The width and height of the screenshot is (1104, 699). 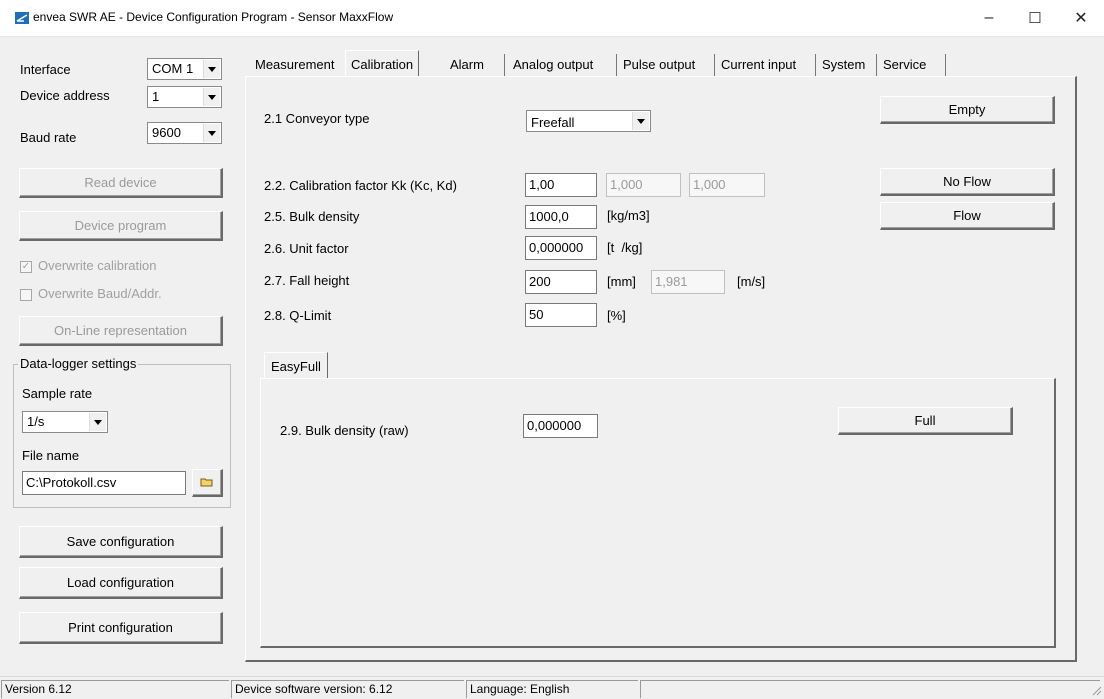 I want to click on fall-height-label: 2.7. Fall height, so click(x=307, y=280).